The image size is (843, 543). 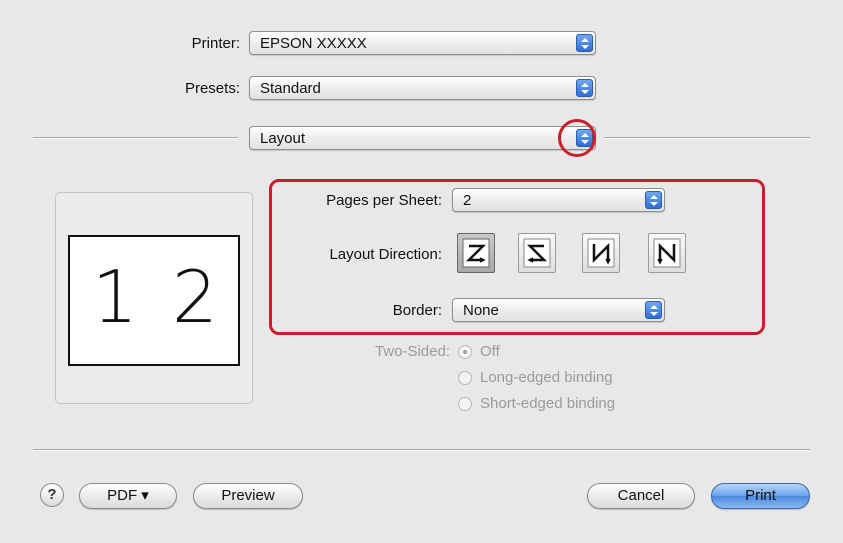 What do you see at coordinates (385, 254) in the screenshot?
I see `layout-direction-label: Layout Direction:` at bounding box center [385, 254].